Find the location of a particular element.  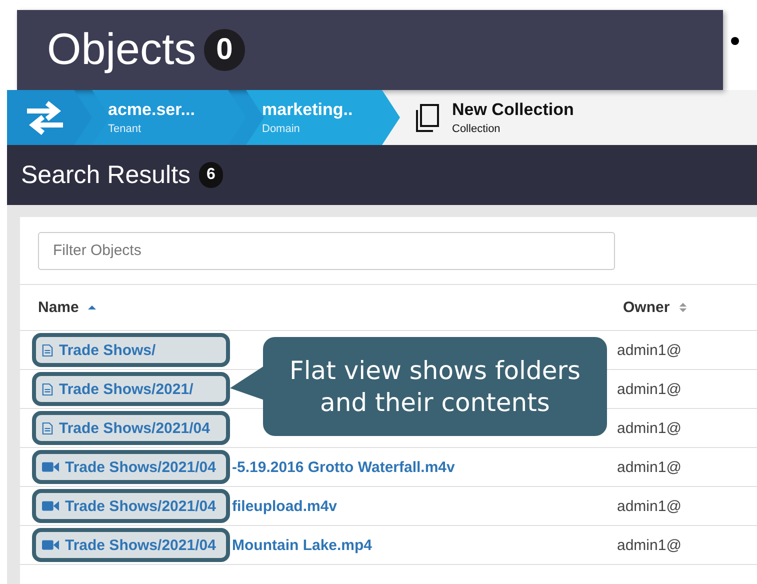

switch-button is located at coordinates (49, 117).